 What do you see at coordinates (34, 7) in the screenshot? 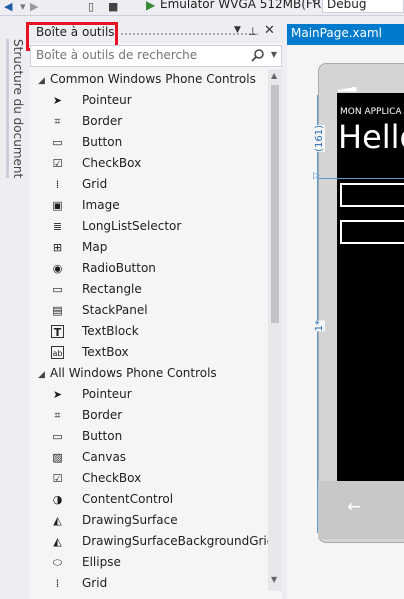
I see `forward-icon: ▶` at bounding box center [34, 7].